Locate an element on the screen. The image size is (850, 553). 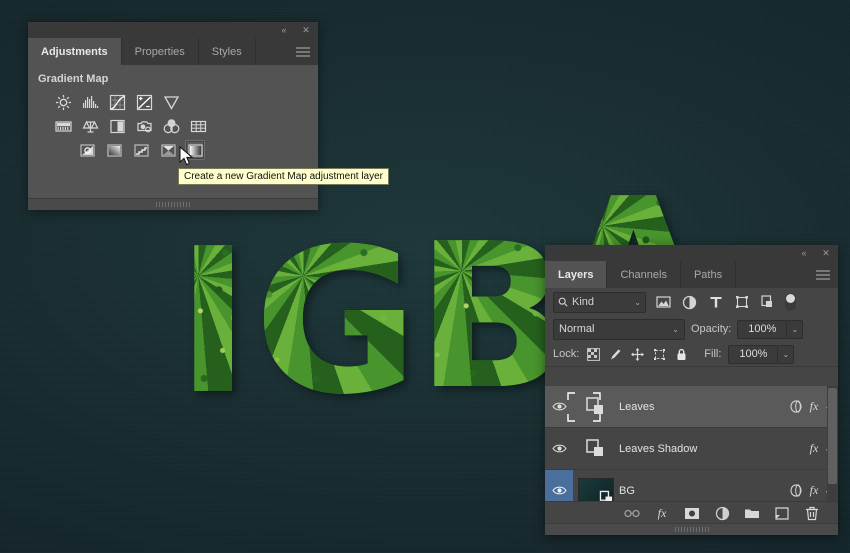
layers-tabbar: Layers Channels Paths is located at coordinates (691, 274).